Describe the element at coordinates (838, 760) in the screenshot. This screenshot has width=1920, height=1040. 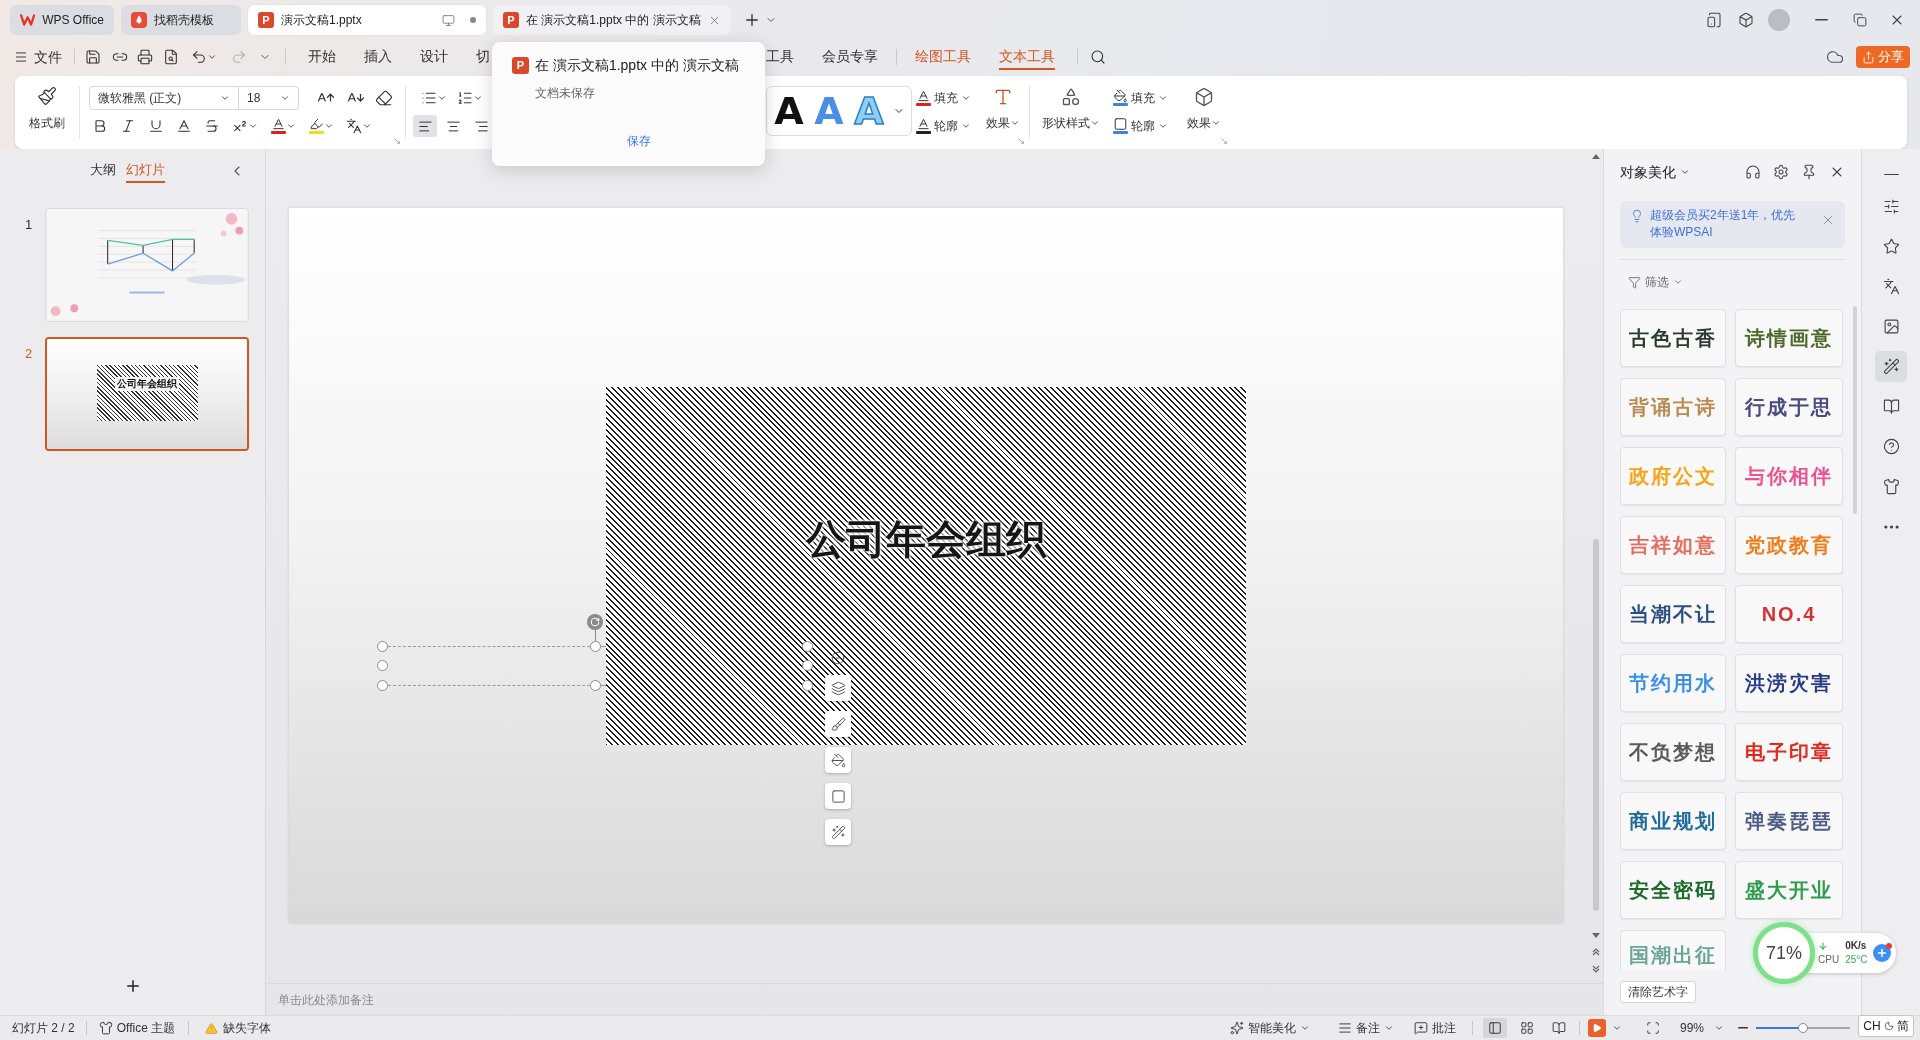
I see `paint-bucket-button` at that location.